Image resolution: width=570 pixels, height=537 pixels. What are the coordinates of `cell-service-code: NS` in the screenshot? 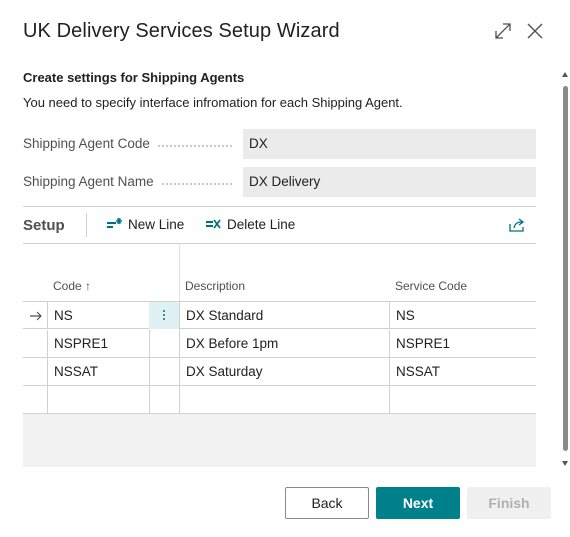 It's located at (405, 315).